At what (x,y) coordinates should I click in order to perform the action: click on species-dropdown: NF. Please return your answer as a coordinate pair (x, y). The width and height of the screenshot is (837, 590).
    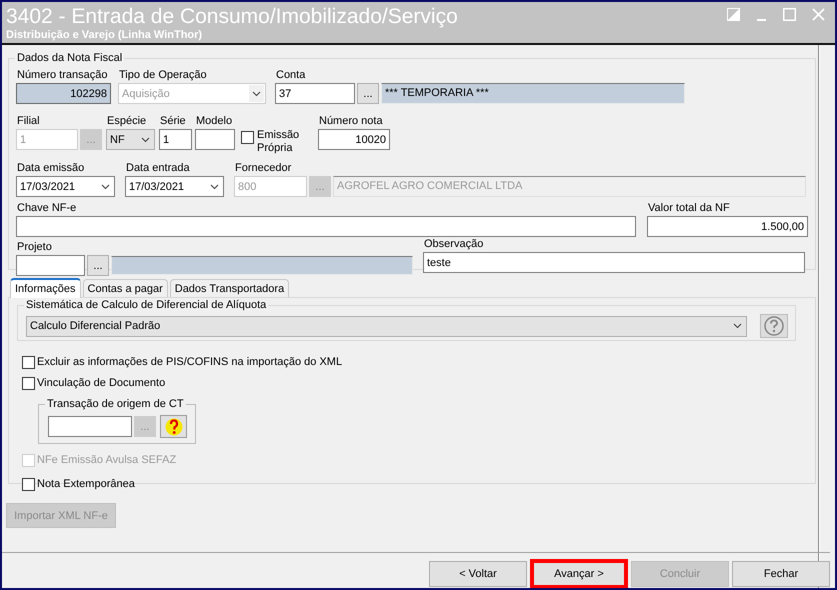
    Looking at the image, I should click on (130, 139).